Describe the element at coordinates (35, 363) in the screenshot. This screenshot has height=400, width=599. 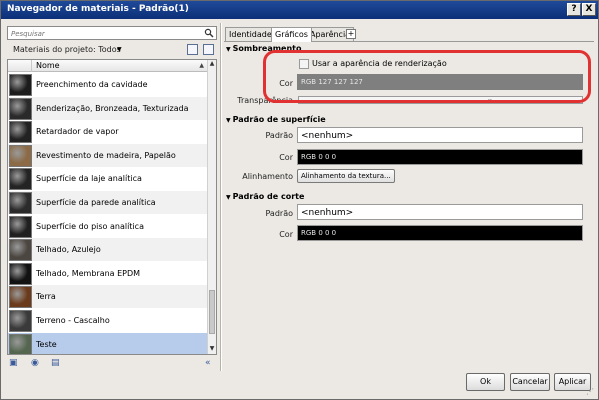
I see `globe-icon: ◉` at that location.